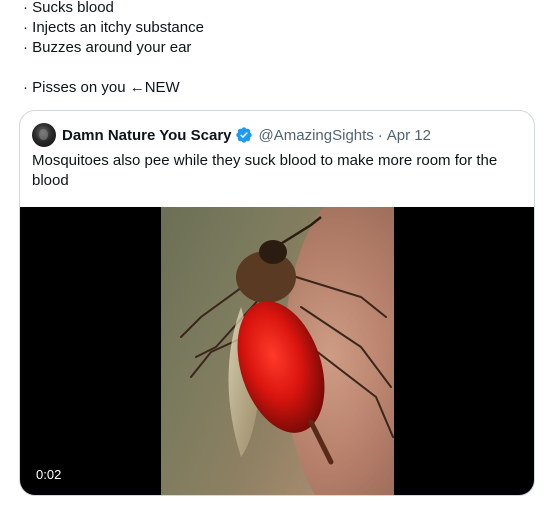  Describe the element at coordinates (101, 87) in the screenshot. I see `tweet-line: · Pisses on you ←NEW` at that location.